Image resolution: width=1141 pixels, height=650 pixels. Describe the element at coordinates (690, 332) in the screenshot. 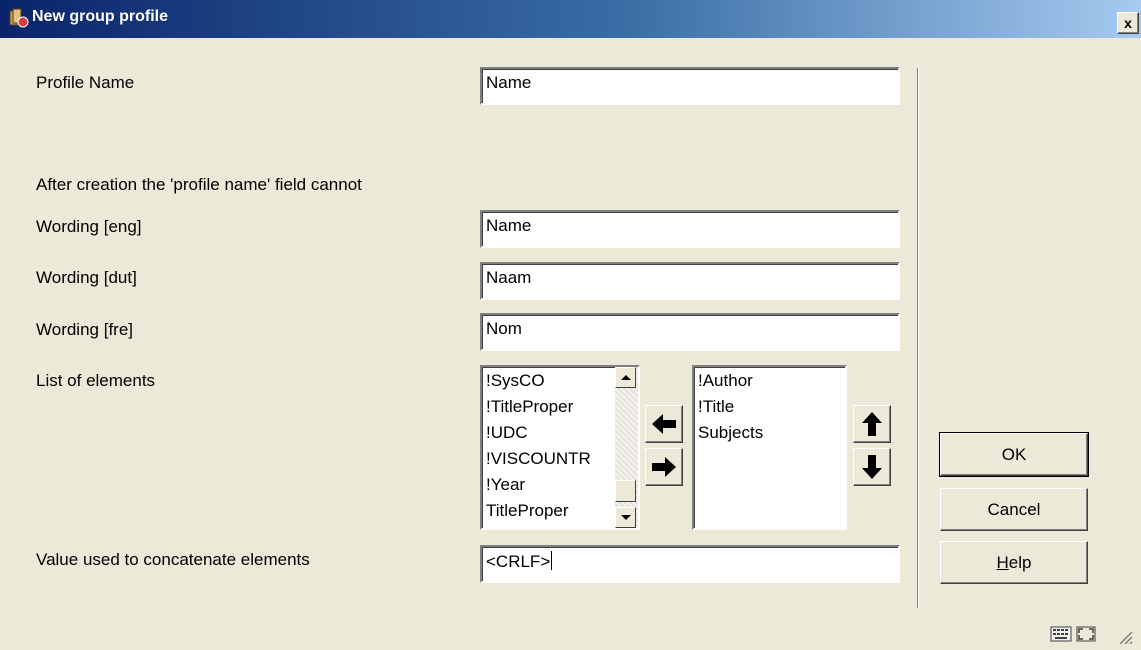

I see `wording-fre-input: Nom` at that location.